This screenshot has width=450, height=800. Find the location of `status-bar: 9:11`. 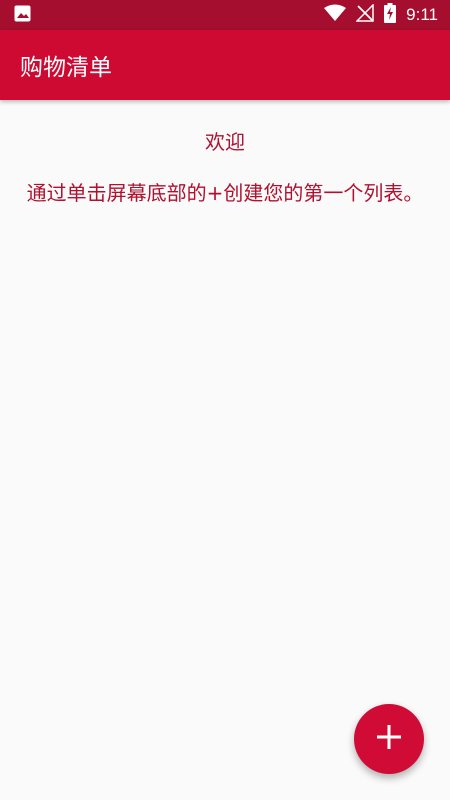

status-bar: 9:11 is located at coordinates (225, 15).